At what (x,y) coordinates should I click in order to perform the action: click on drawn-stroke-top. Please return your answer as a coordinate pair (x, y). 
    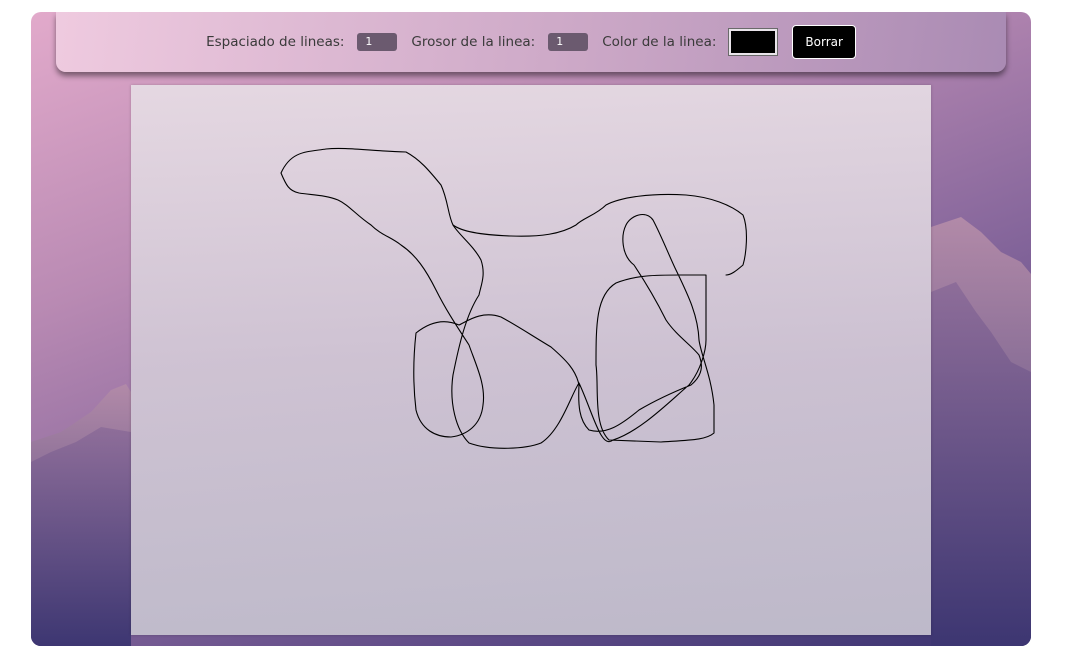
    Looking at the image, I should click on (599, 234).